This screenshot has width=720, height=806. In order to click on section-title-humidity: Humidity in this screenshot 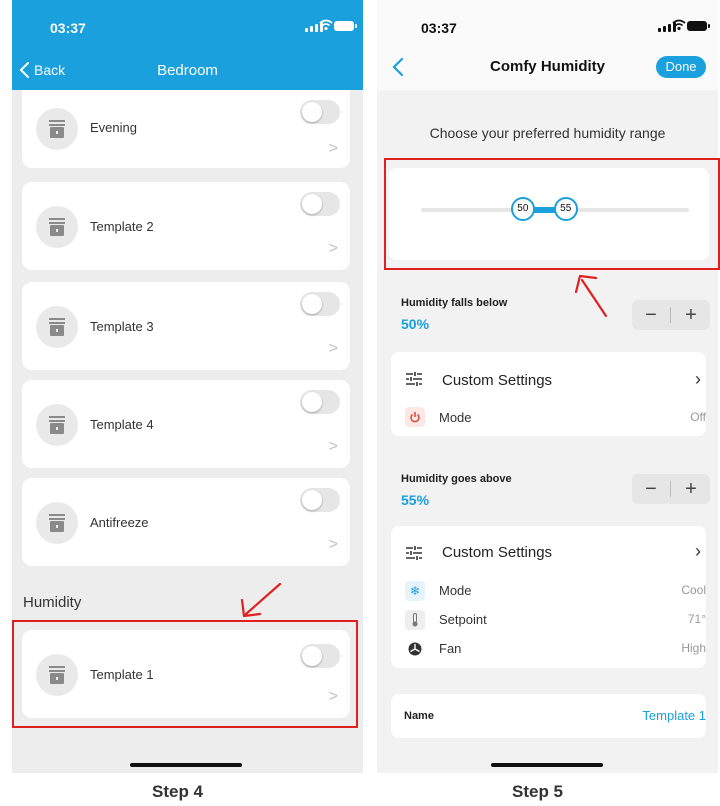, I will do `click(52, 602)`.